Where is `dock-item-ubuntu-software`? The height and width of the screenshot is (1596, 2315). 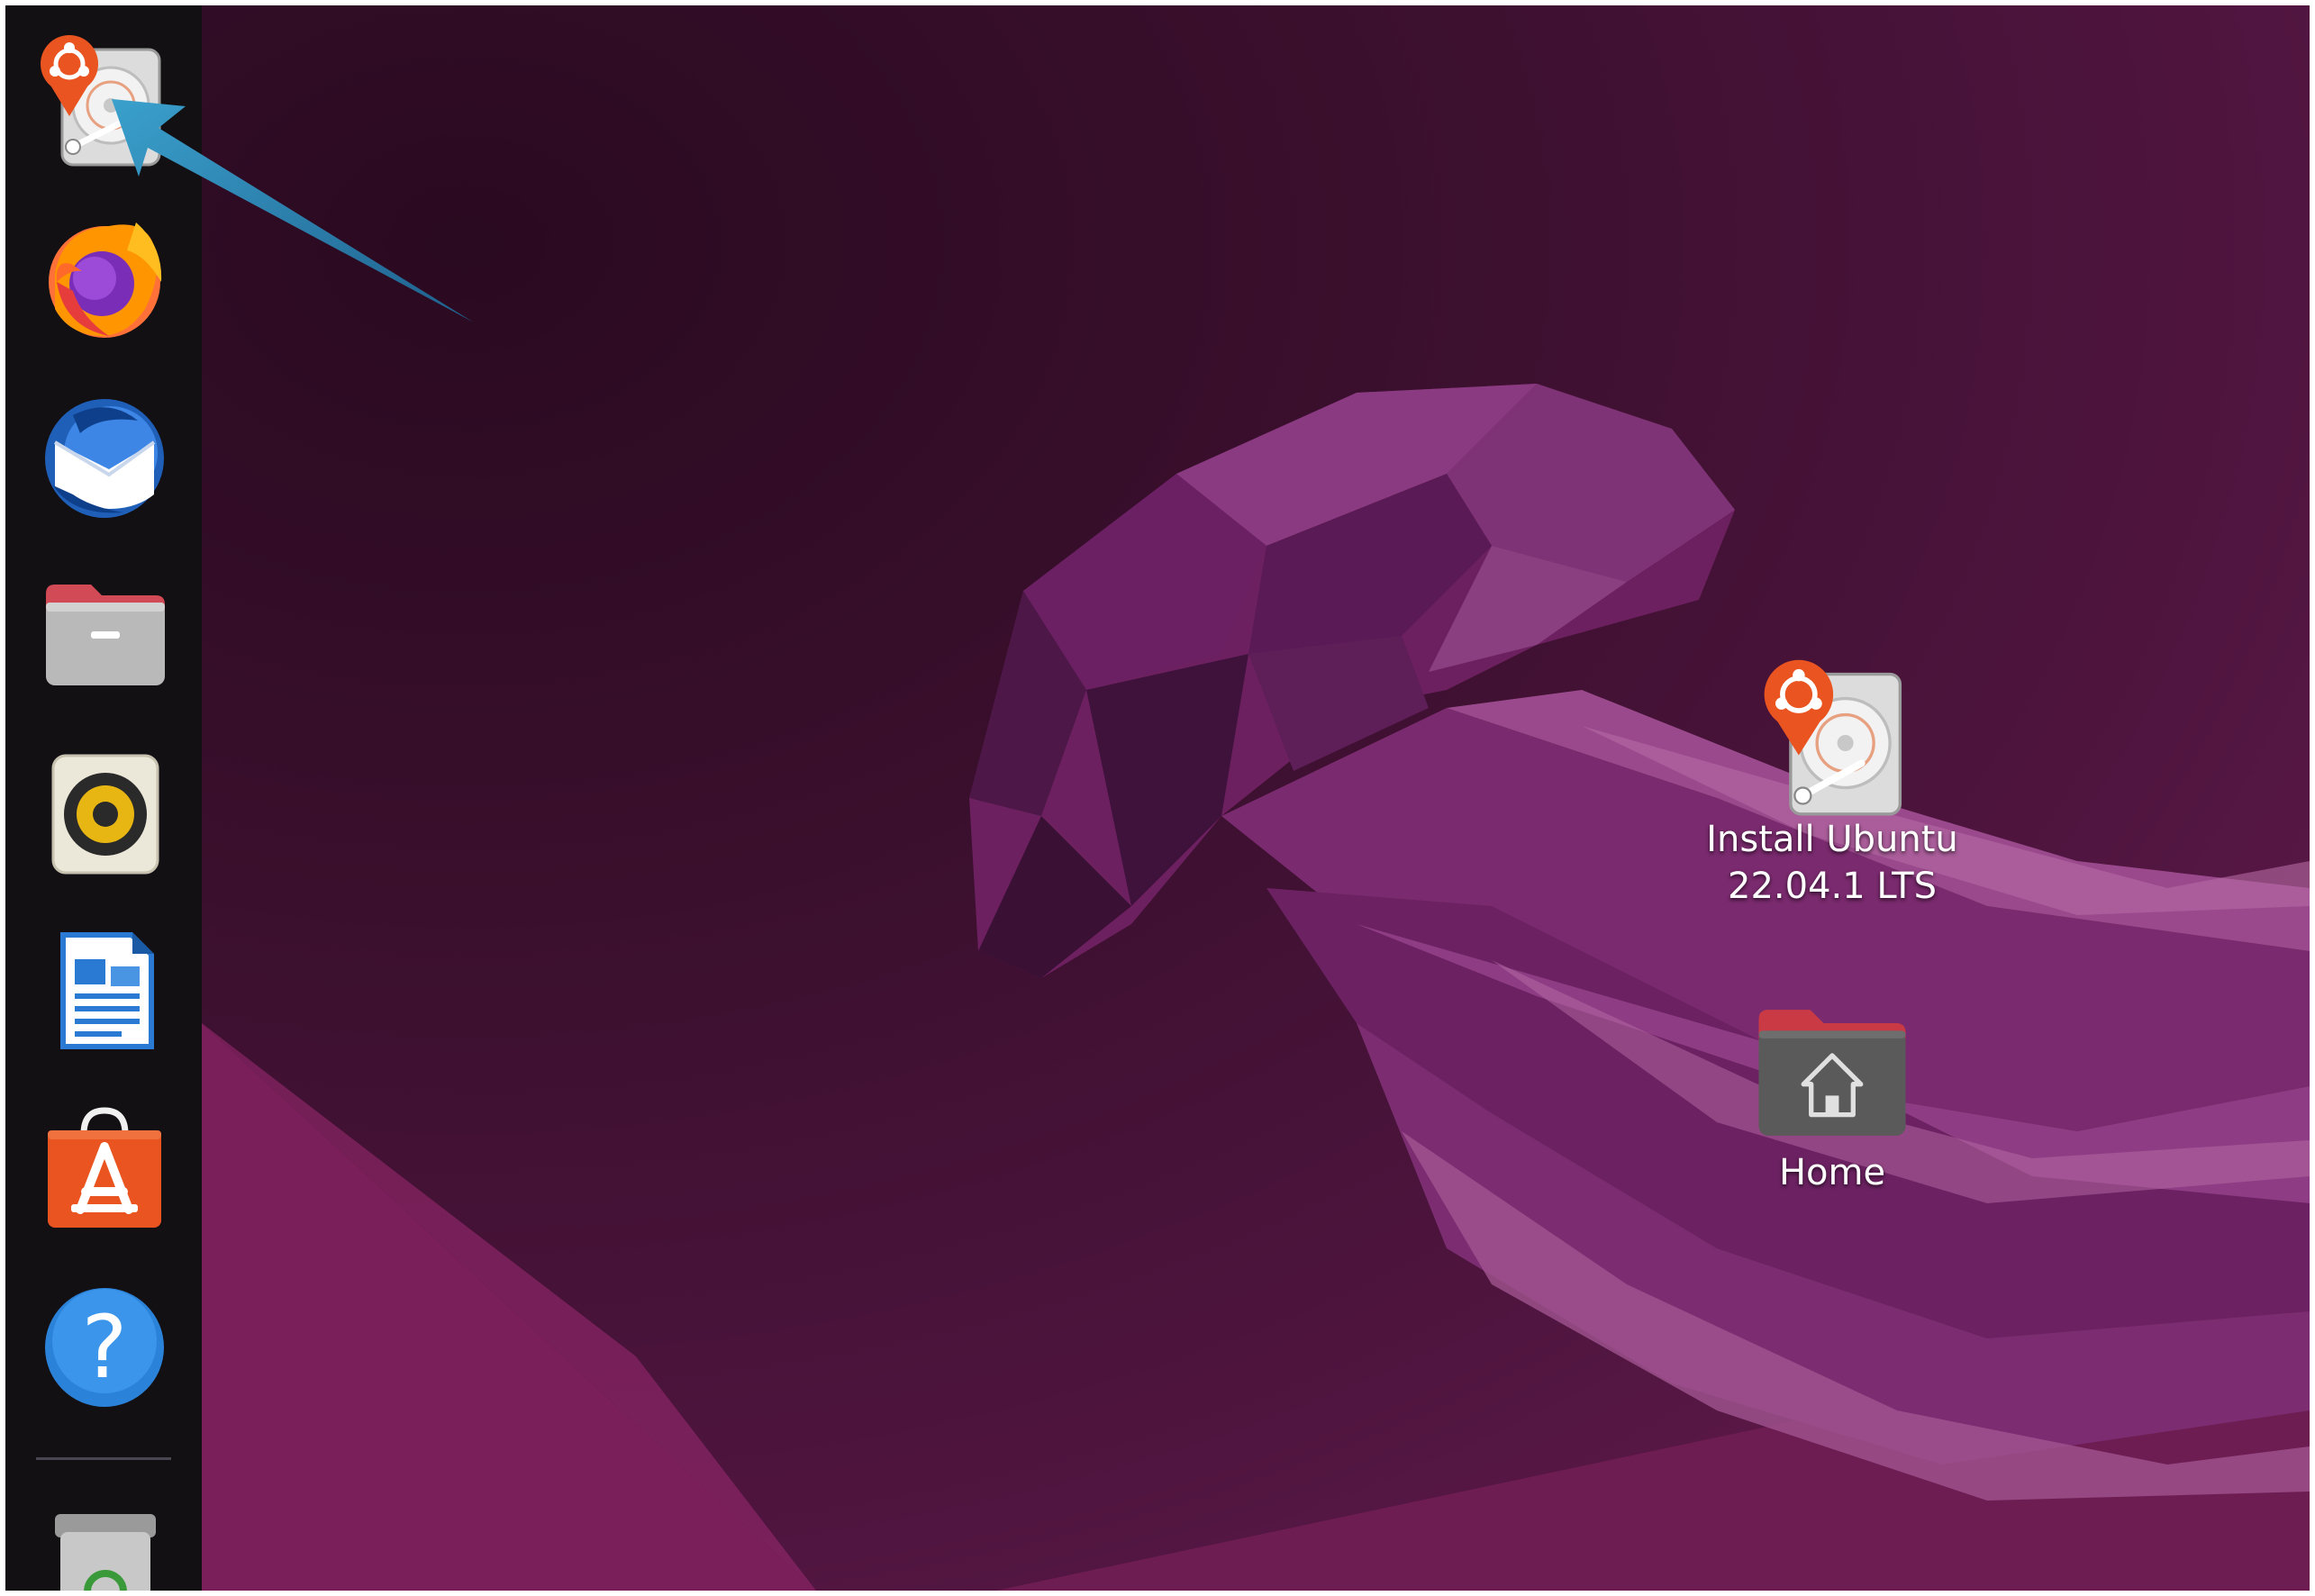 dock-item-ubuntu-software is located at coordinates (105, 1169).